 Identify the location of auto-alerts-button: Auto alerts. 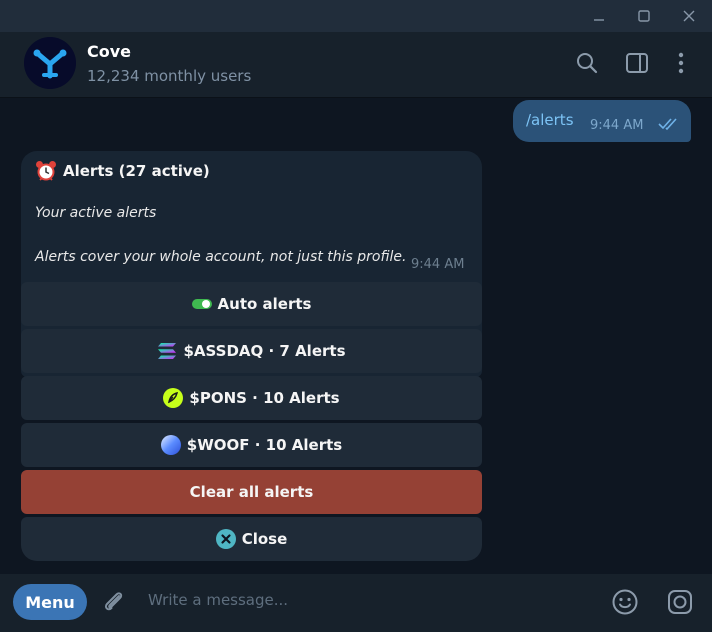
(251, 304).